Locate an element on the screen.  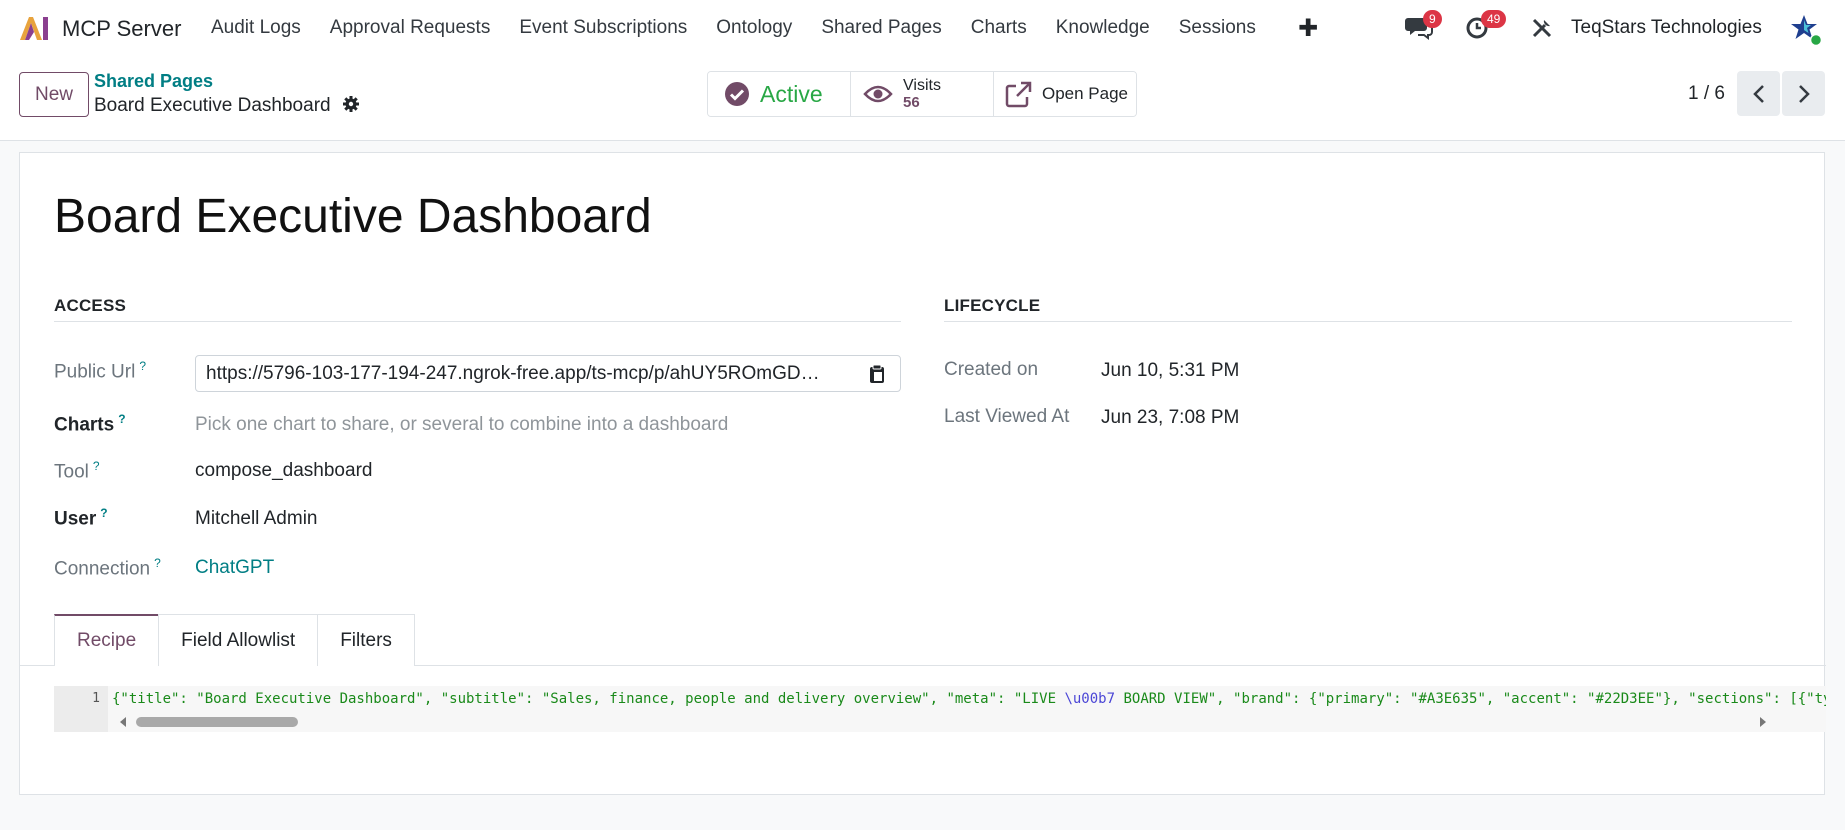
user-label: User? is located at coordinates (81, 518).